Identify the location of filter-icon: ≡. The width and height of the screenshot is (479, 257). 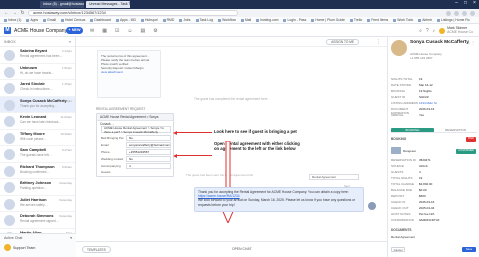
(70, 42).